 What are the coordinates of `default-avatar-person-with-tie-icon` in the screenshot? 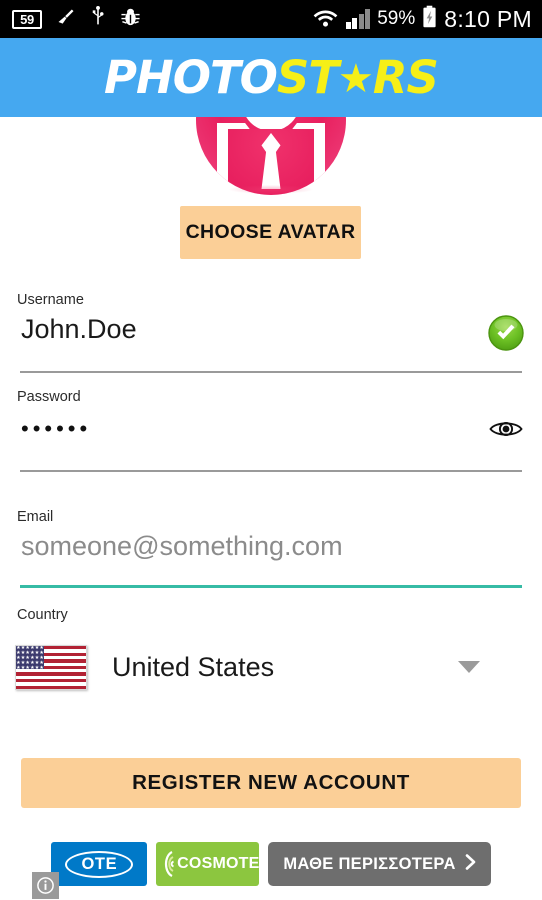 It's located at (271, 156).